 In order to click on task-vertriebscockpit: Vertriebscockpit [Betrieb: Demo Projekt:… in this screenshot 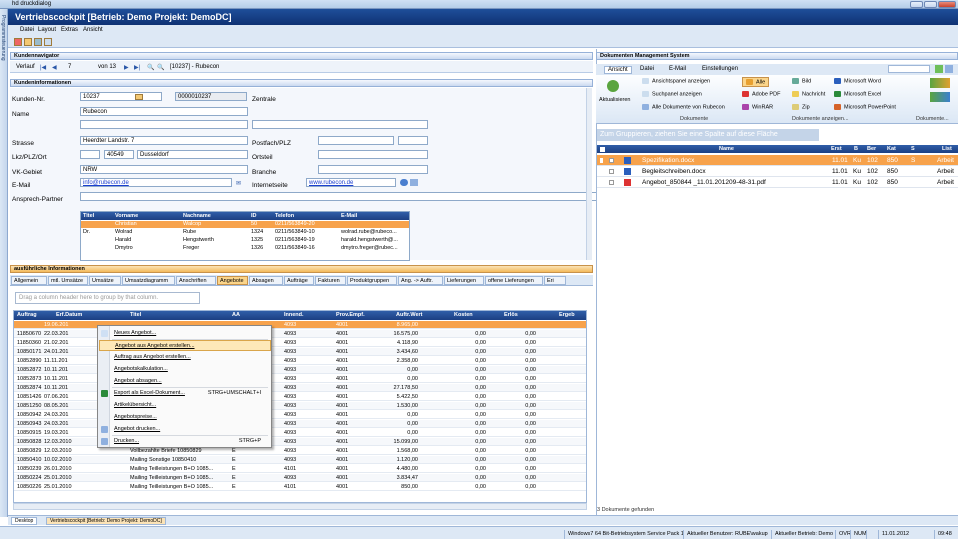, I will do `click(106, 521)`.